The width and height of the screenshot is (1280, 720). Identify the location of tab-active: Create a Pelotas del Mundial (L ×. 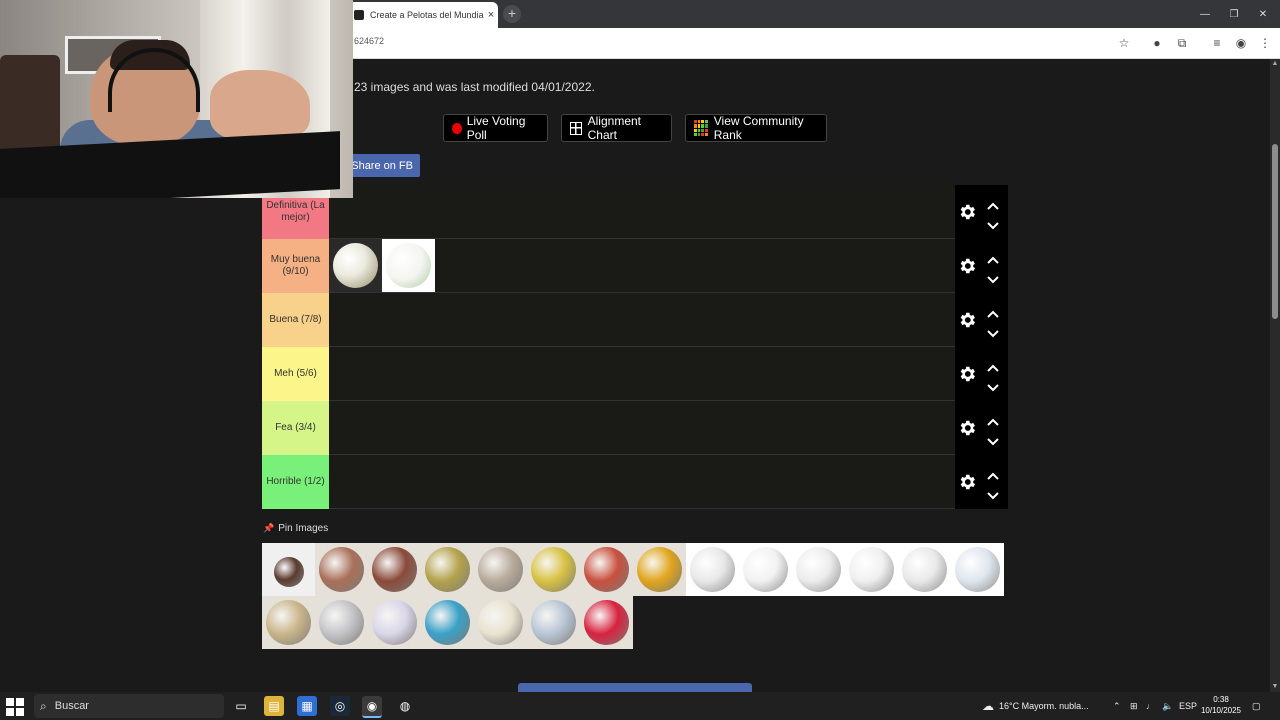
(422, 15).